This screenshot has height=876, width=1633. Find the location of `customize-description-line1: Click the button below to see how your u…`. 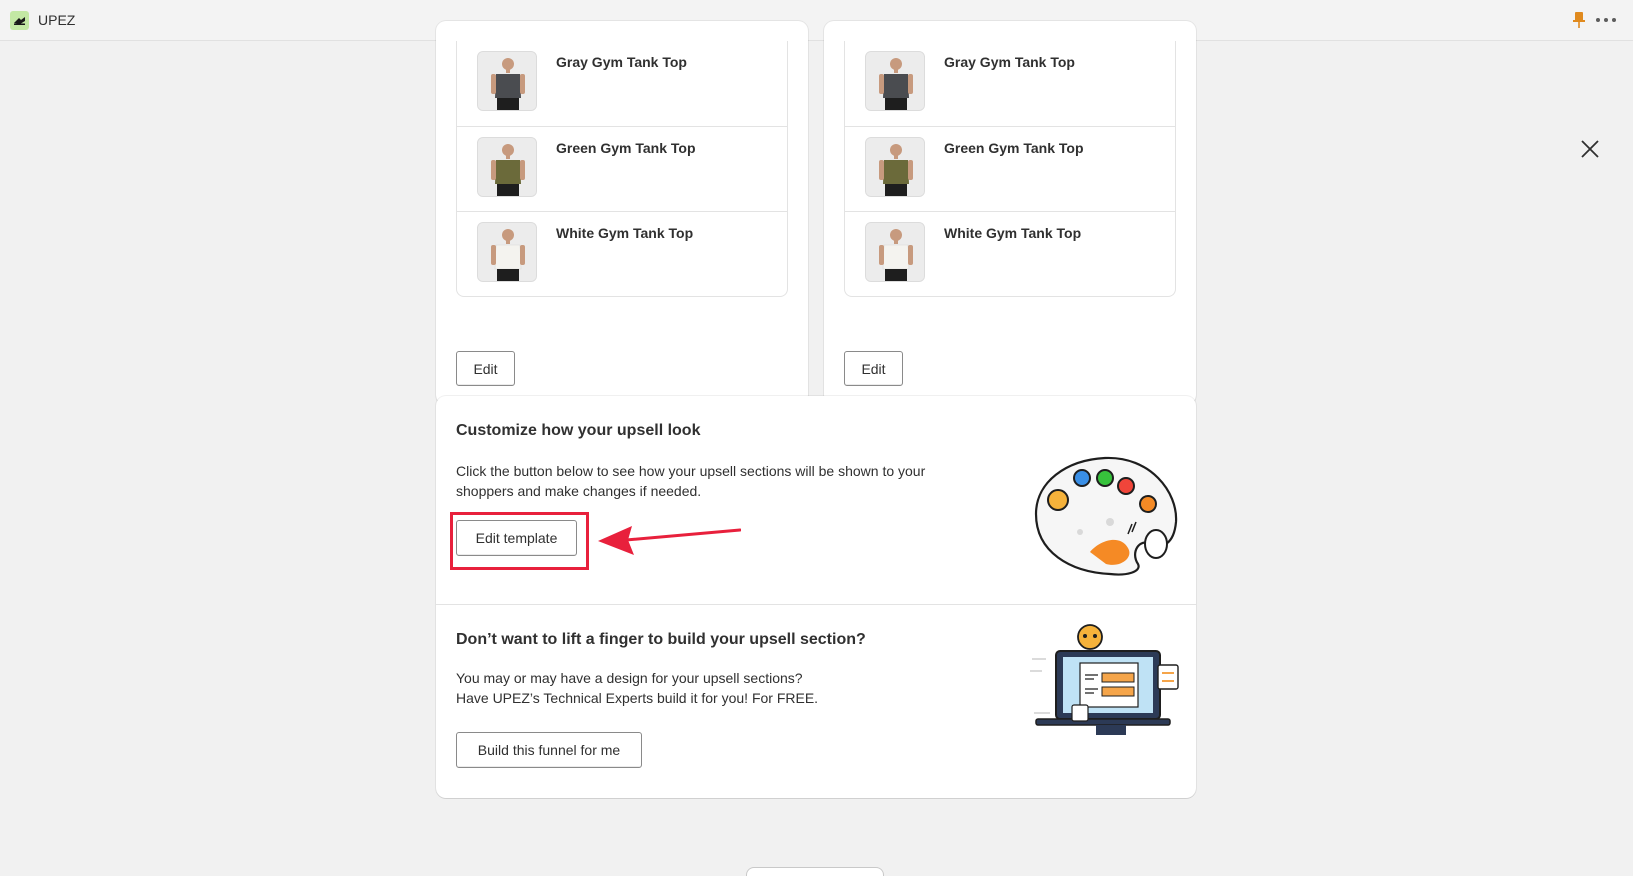

customize-description-line1: Click the button below to see how your u… is located at coordinates (691, 471).